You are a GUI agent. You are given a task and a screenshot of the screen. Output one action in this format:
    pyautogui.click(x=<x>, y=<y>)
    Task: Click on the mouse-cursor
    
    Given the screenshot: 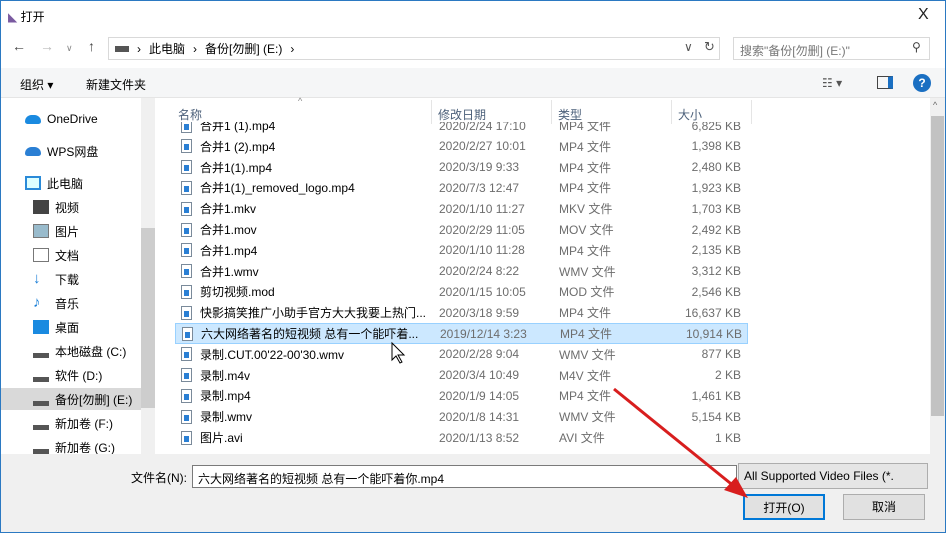 What is the action you would take?
    pyautogui.click(x=398, y=352)
    